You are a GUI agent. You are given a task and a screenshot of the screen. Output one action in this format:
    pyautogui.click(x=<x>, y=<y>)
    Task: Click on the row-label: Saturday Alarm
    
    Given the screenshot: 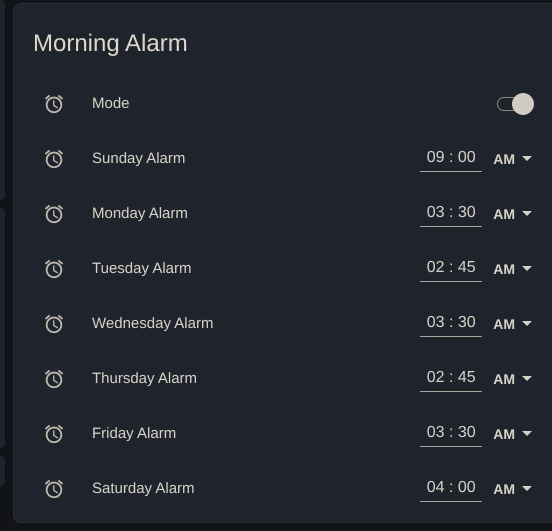 What is the action you would take?
    pyautogui.click(x=144, y=488)
    